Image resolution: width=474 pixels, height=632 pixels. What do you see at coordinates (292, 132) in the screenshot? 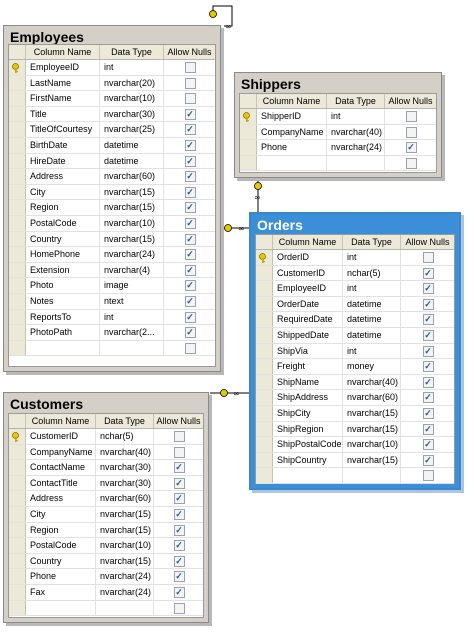
I see `column-name-cell: CompanyName` at bounding box center [292, 132].